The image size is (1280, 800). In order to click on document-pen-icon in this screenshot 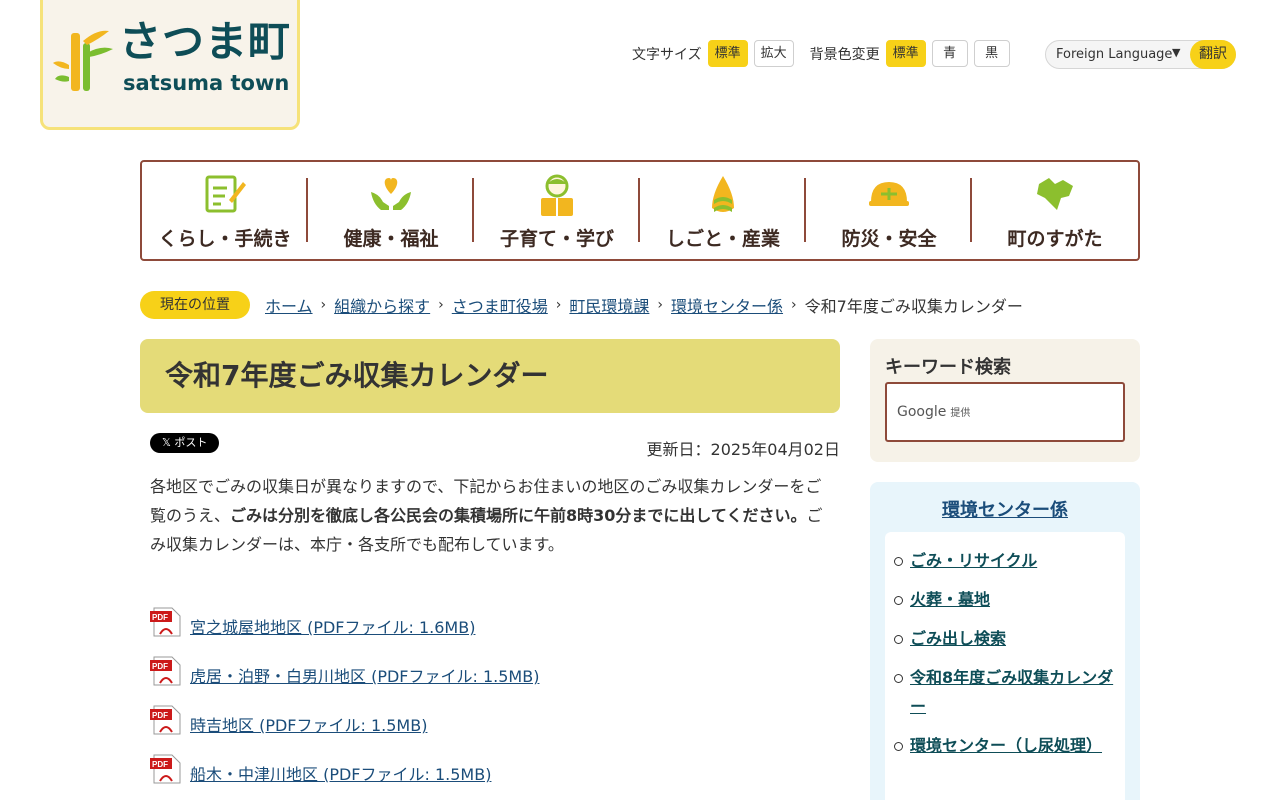, I will do `click(225, 194)`.